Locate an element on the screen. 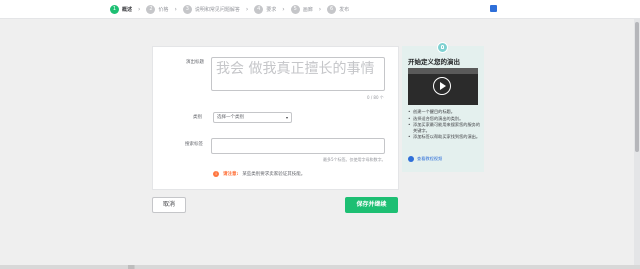  tips-title: 开始定义您的演出 is located at coordinates (434, 62).